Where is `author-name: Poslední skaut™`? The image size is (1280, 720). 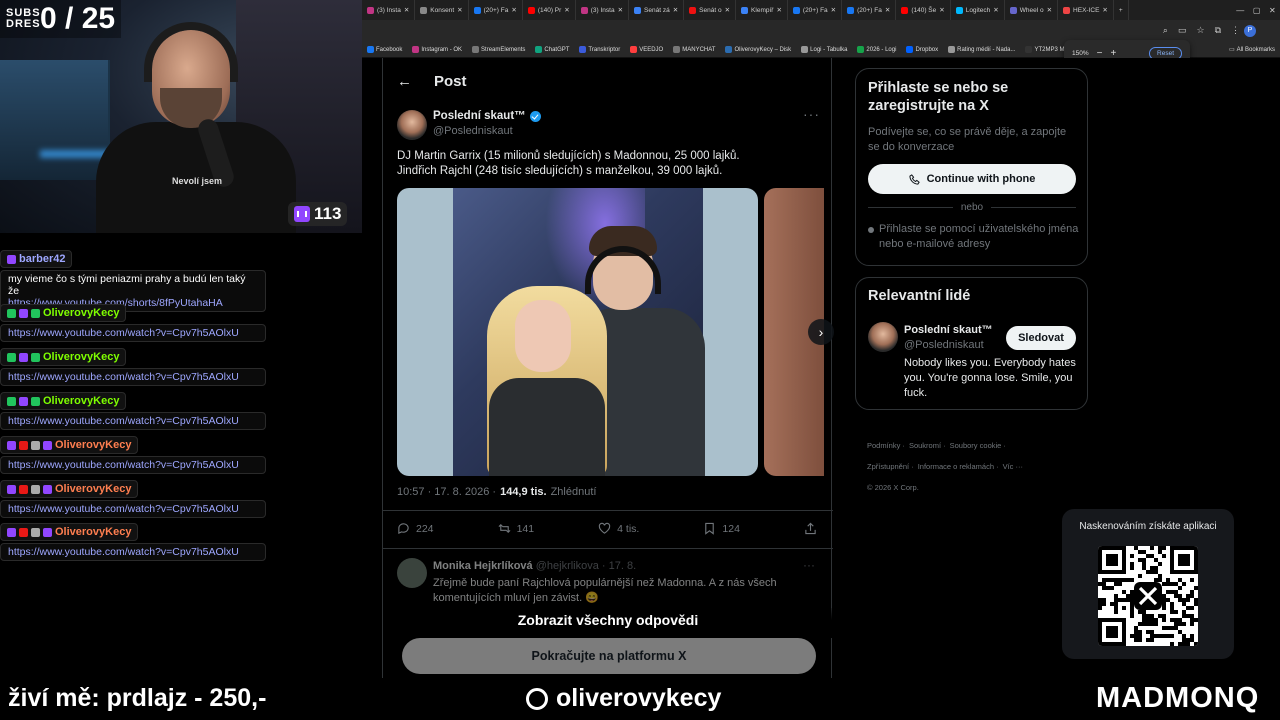
author-name: Poslední skaut™ is located at coordinates (487, 116).